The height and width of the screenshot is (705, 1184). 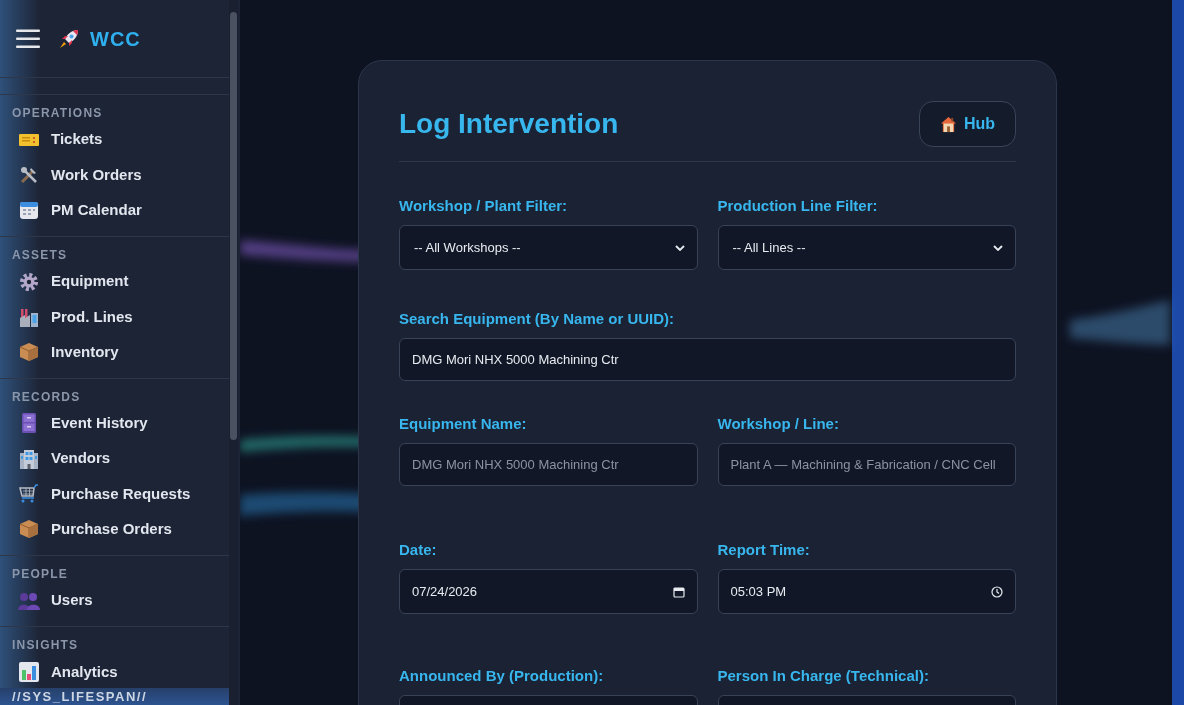 What do you see at coordinates (114, 672) in the screenshot?
I see `nav-item: Analytics` at bounding box center [114, 672].